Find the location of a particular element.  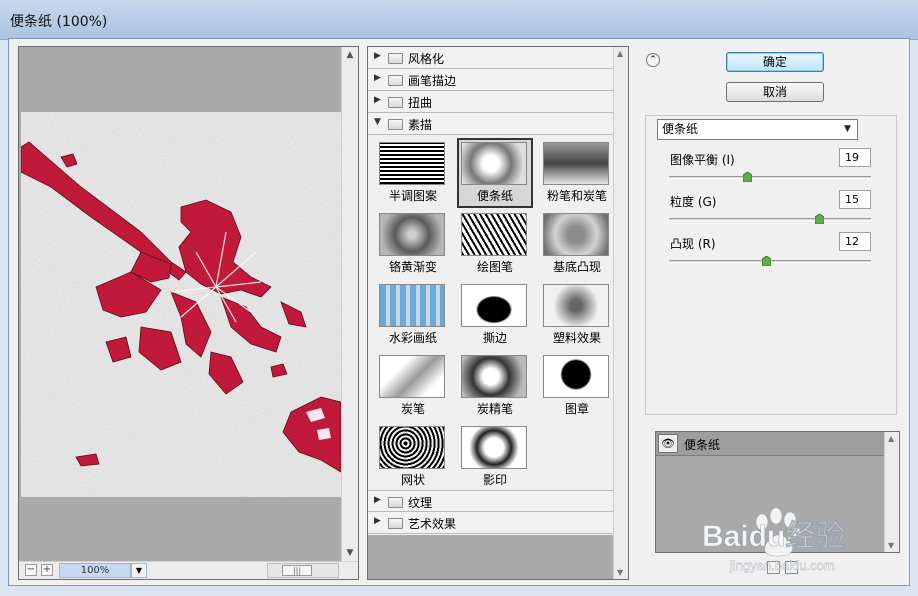

image-balance-slider is located at coordinates (770, 177).